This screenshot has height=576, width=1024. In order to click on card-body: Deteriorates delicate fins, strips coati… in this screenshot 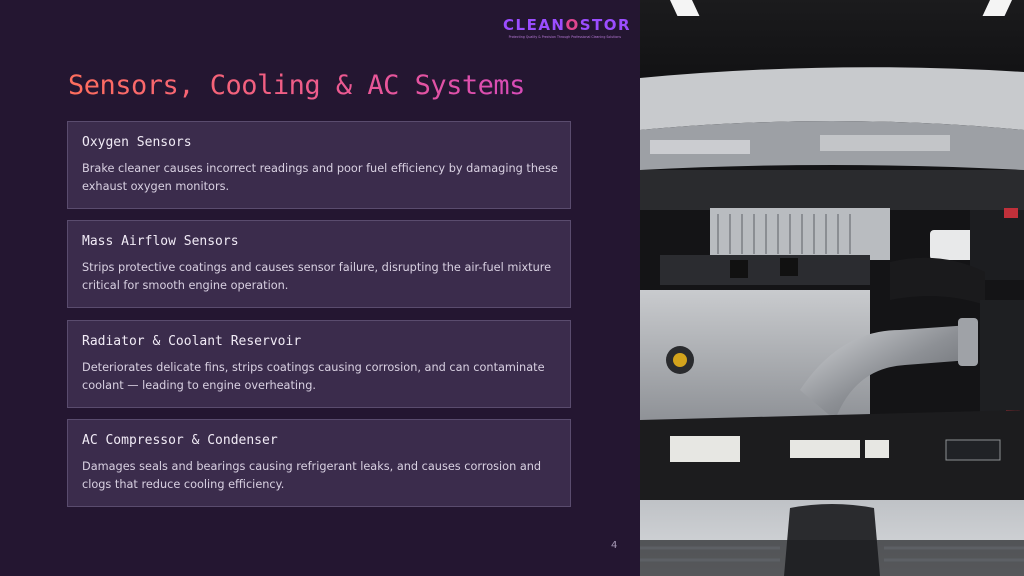, I will do `click(313, 376)`.